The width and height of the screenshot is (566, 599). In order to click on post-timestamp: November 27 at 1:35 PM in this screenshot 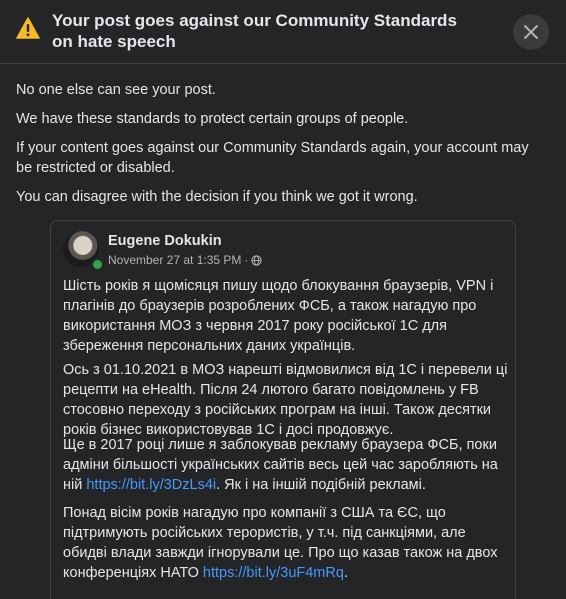, I will do `click(174, 260)`.